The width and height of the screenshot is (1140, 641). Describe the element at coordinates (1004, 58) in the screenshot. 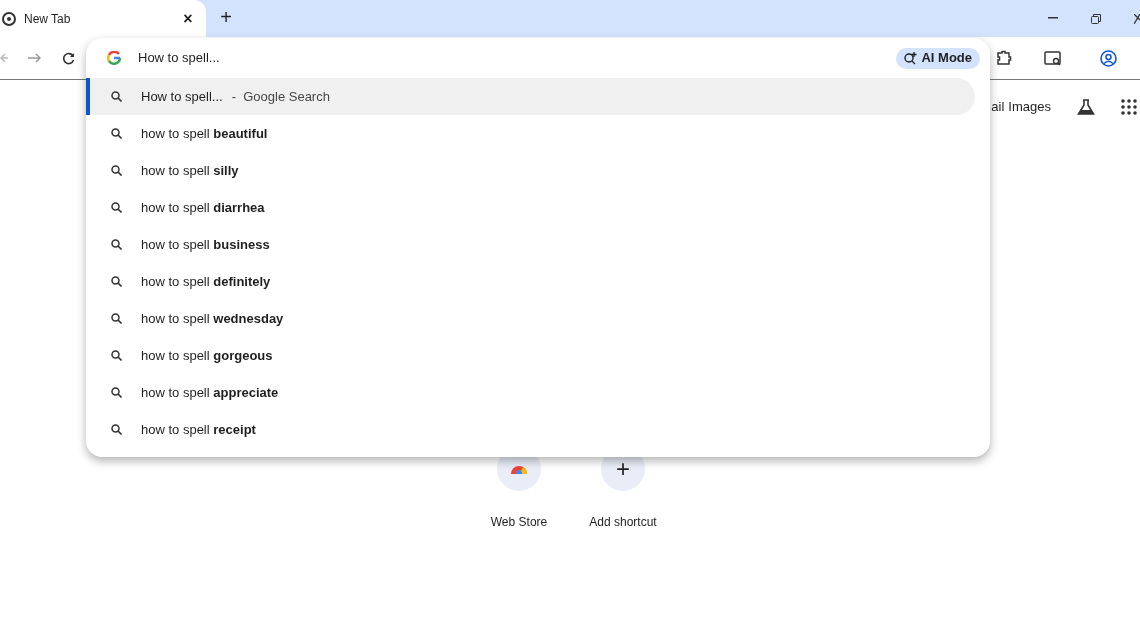

I see `puzzle-icon` at that location.